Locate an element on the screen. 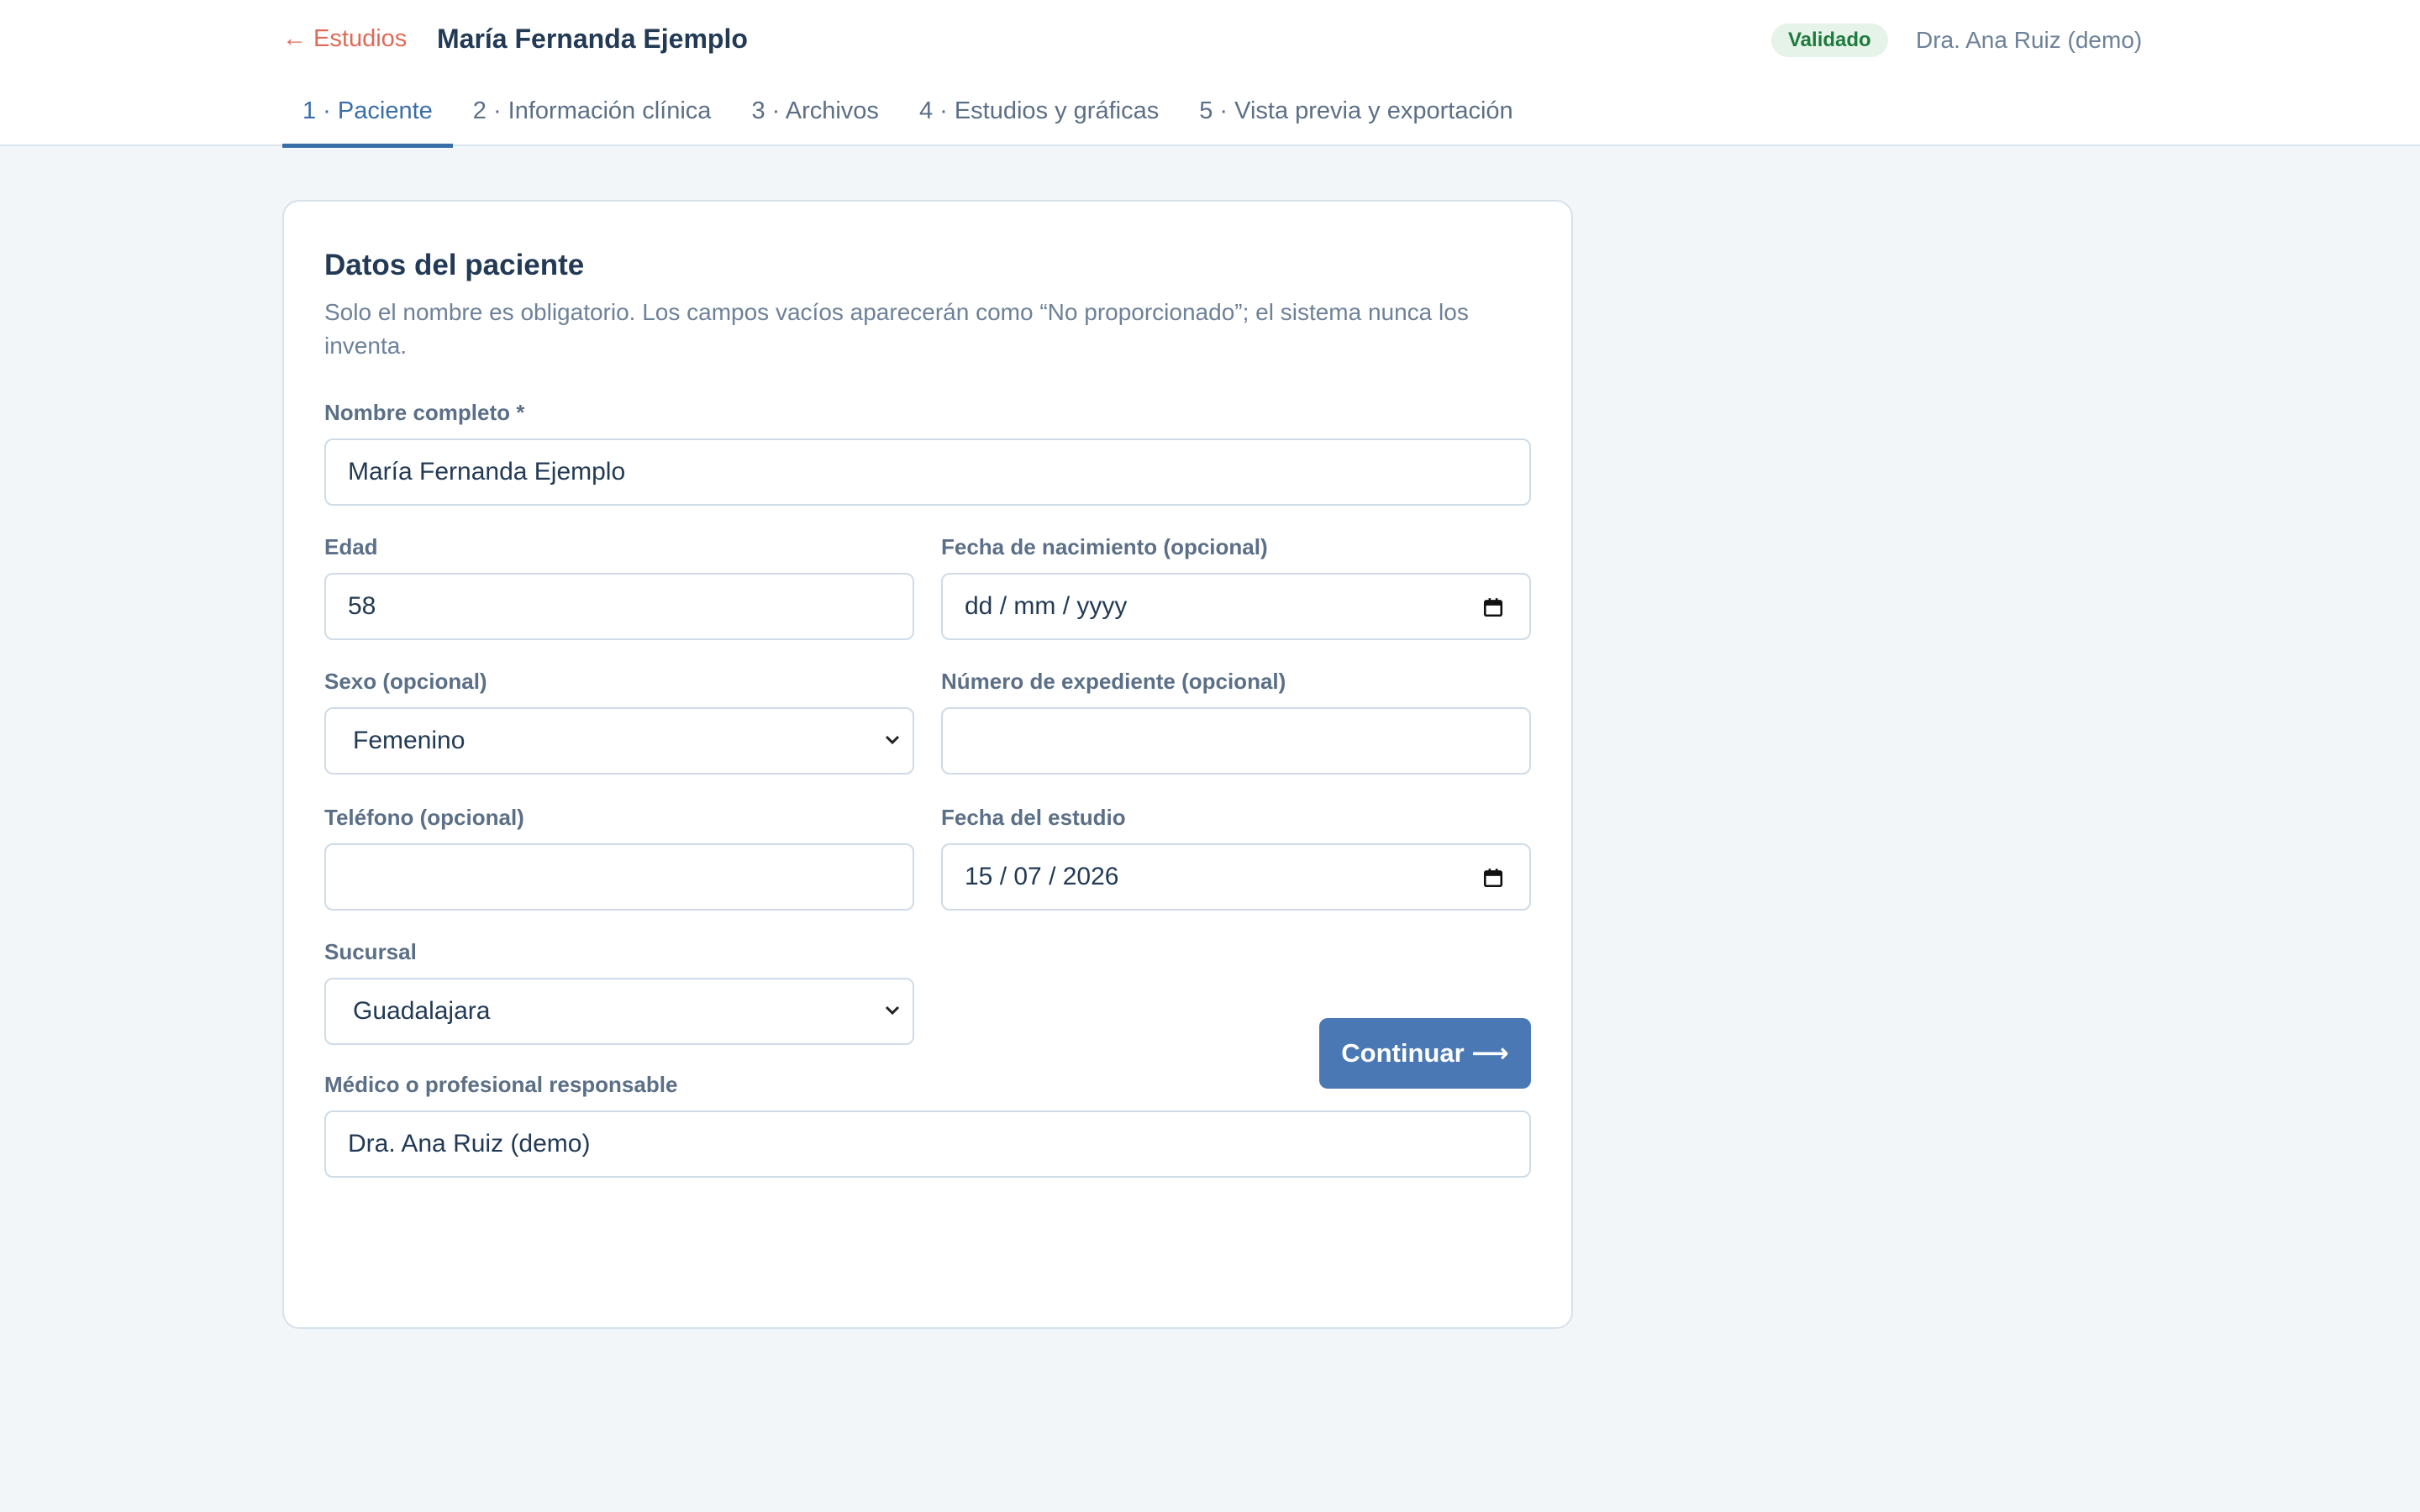  birth-date-value: dd / mm / yyyy is located at coordinates (1046, 606).